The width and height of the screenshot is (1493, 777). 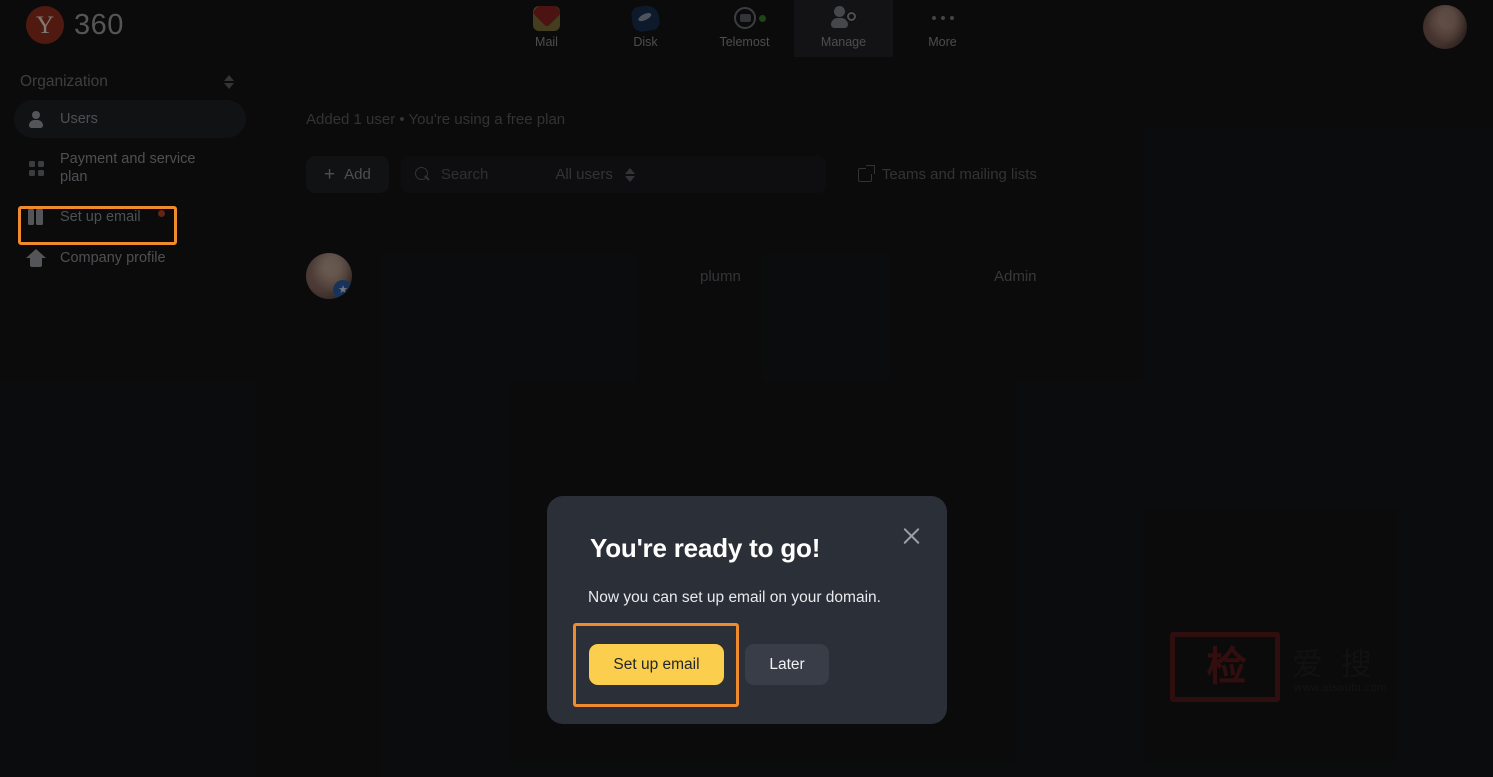 I want to click on close-icon, so click(x=911, y=536).